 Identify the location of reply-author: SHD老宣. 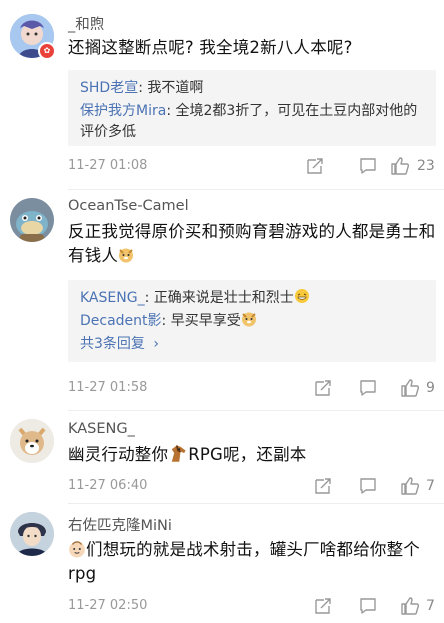
(109, 88).